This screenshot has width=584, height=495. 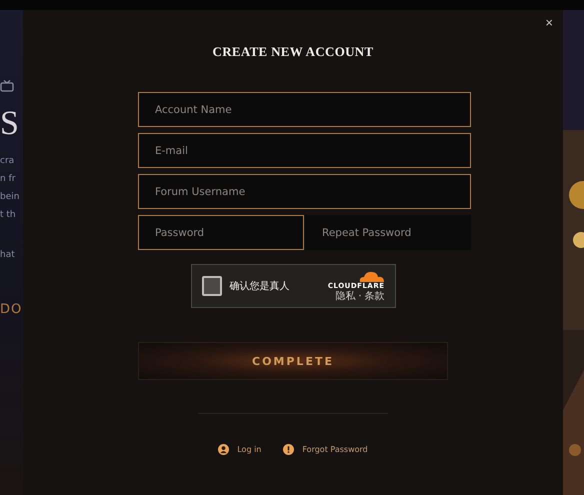 I want to click on captcha-label: 确认您是真人, so click(x=260, y=286).